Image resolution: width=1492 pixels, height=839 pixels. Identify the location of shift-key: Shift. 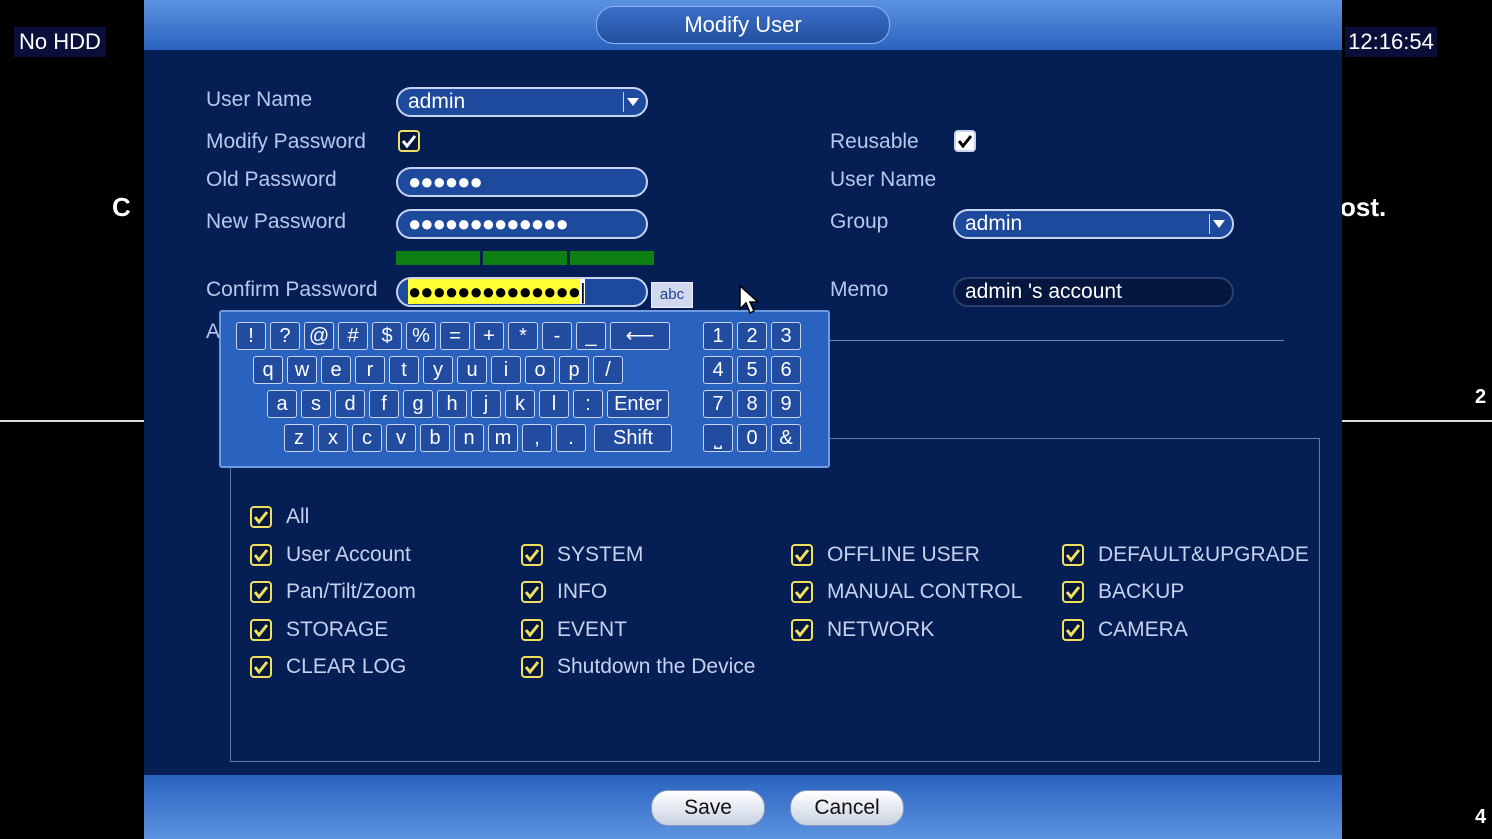
(633, 438).